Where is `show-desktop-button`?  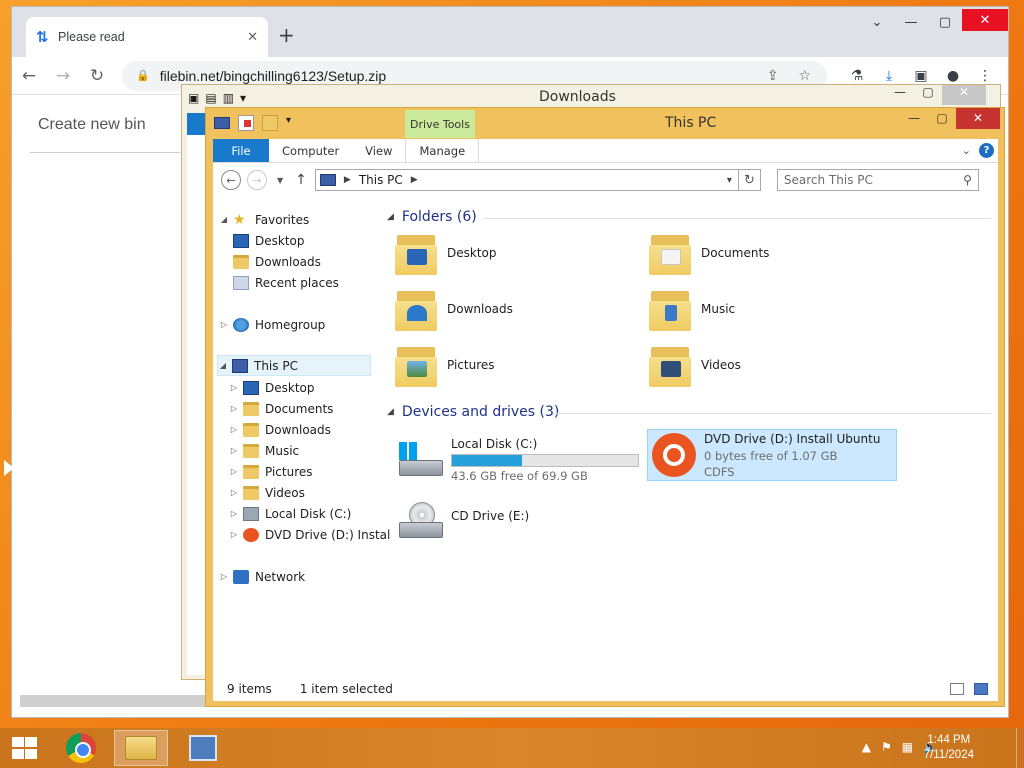 show-desktop-button is located at coordinates (1020, 748).